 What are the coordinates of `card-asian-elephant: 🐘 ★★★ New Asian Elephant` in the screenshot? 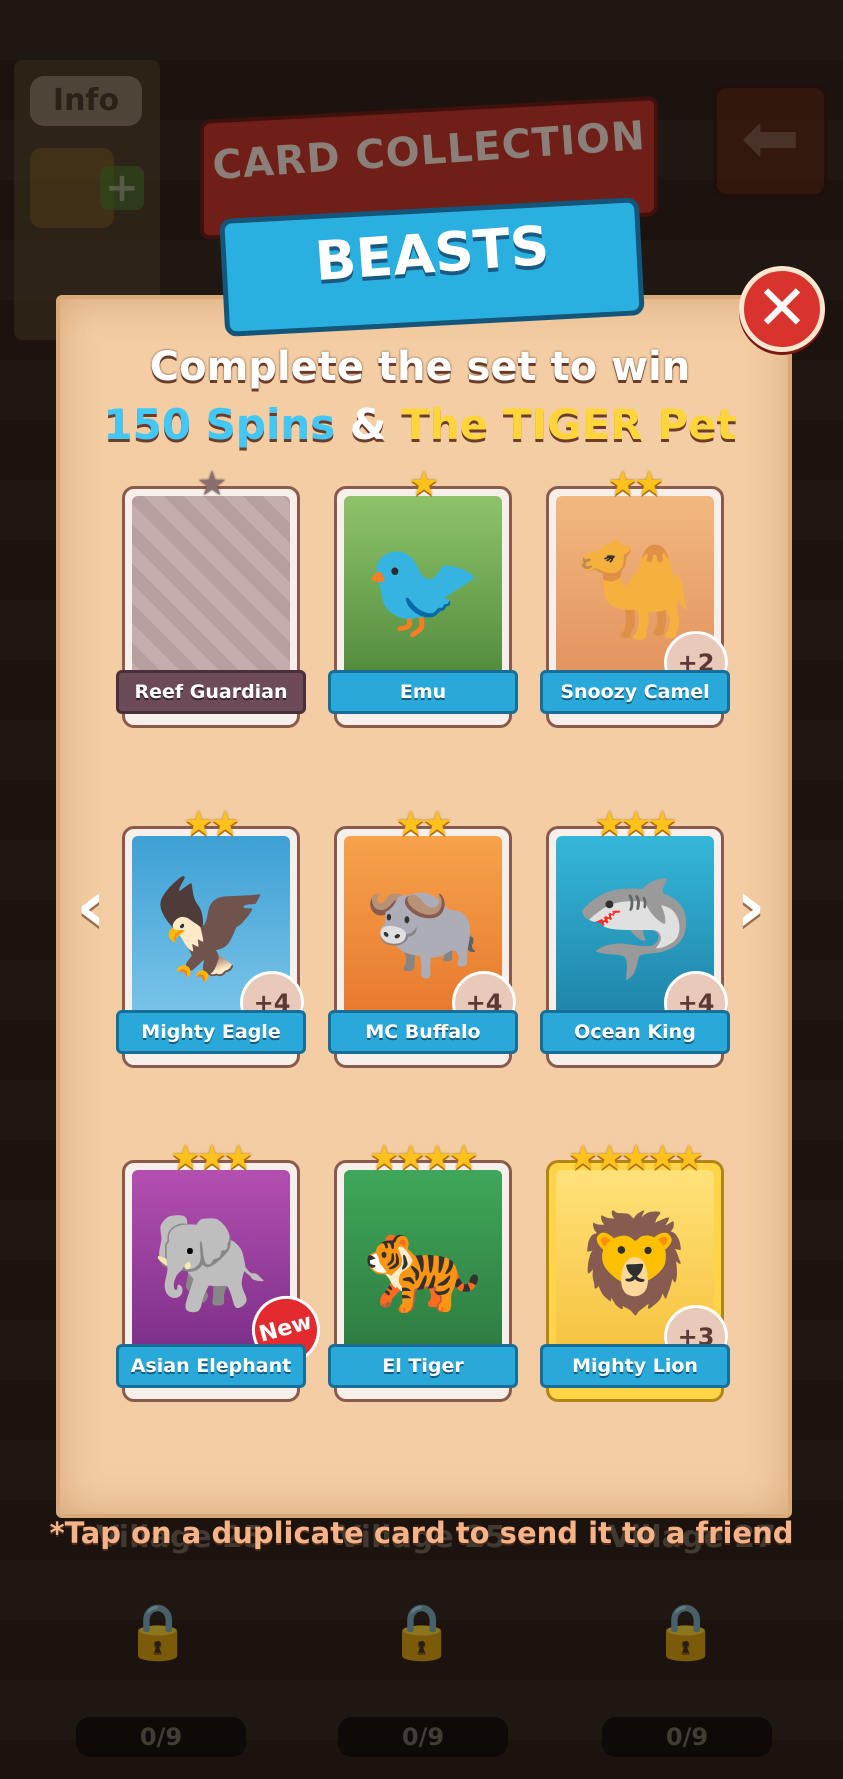 It's located at (222, 1272).